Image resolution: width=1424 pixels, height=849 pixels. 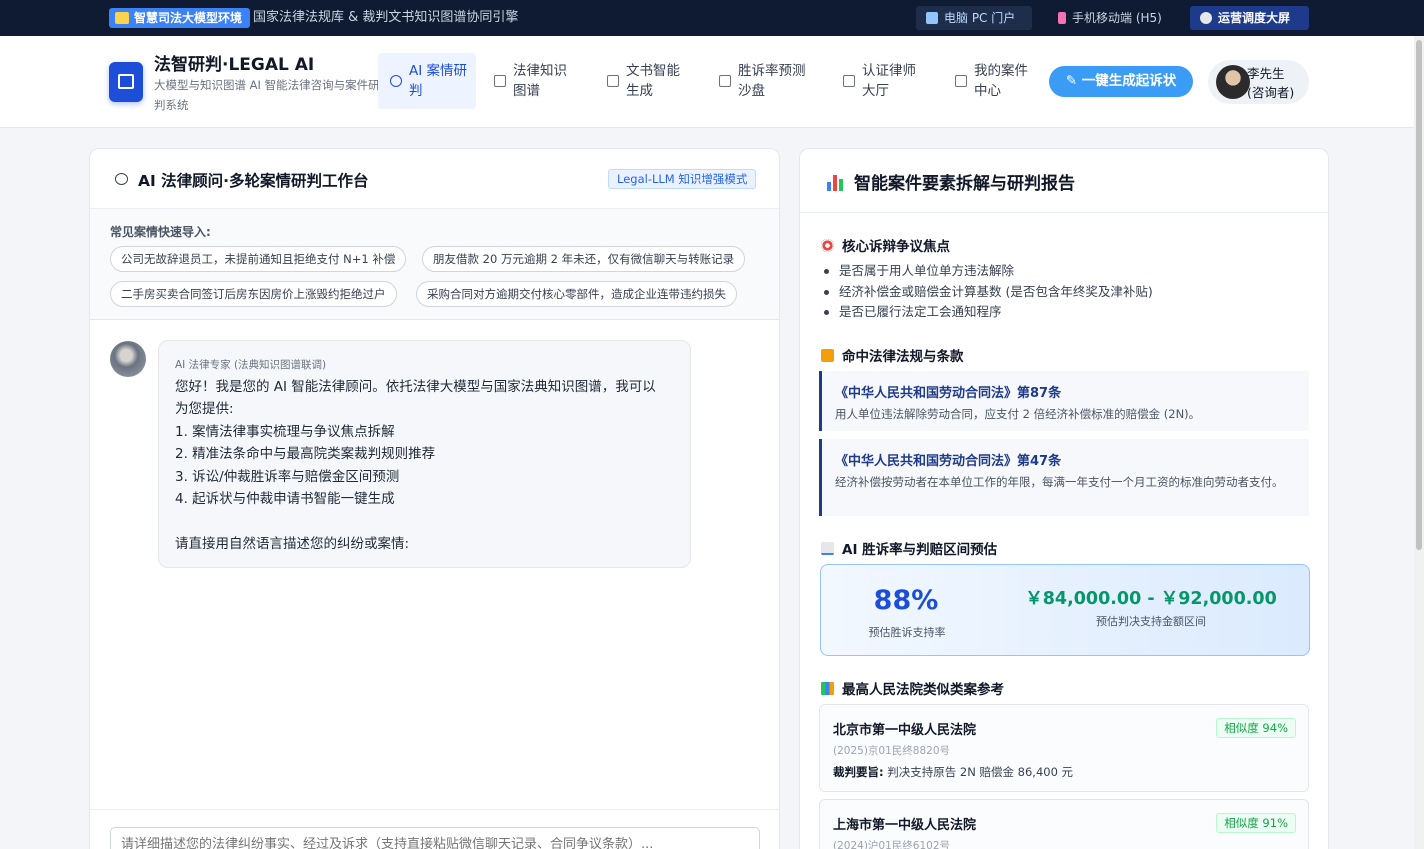 I want to click on list-item: 经济补偿金或赔偿金计算基数 (是否包含年终奖及津补贴), so click(x=987, y=292).